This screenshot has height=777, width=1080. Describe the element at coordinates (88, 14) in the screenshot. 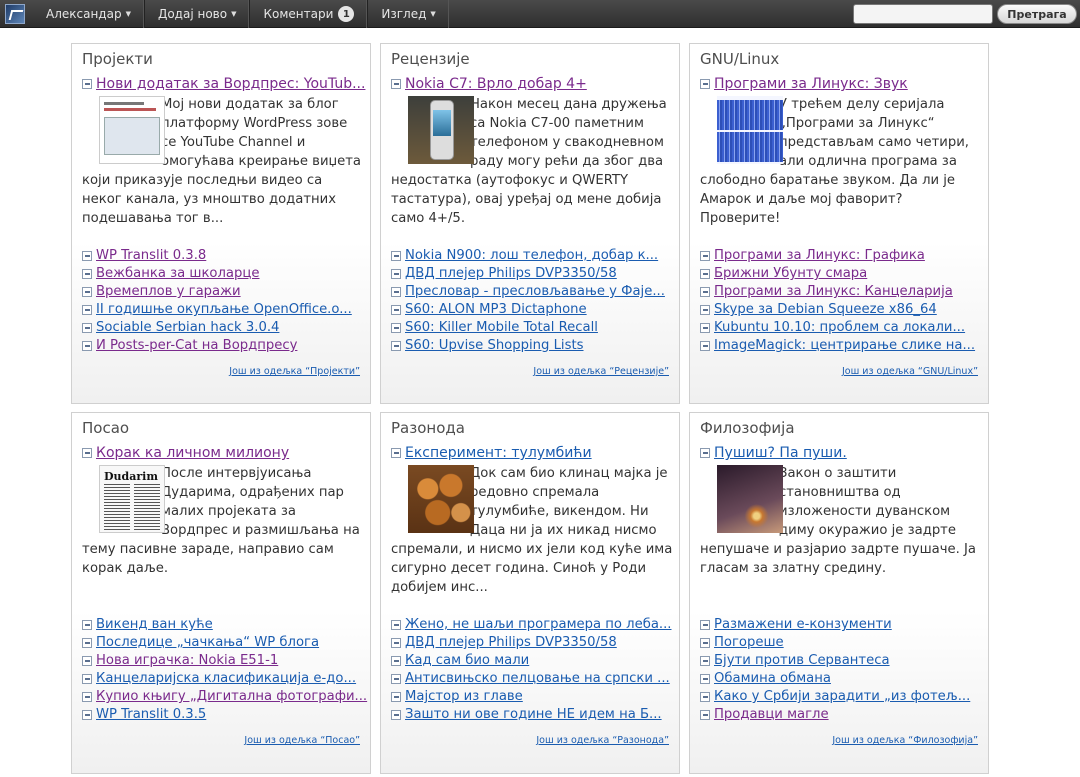

I see `admin-menu-user: Александар ▼` at that location.